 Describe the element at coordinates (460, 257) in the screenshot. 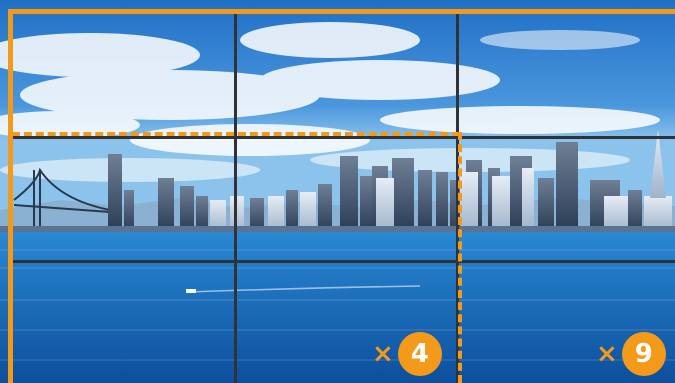

I see `dashed-guide-vertical` at that location.